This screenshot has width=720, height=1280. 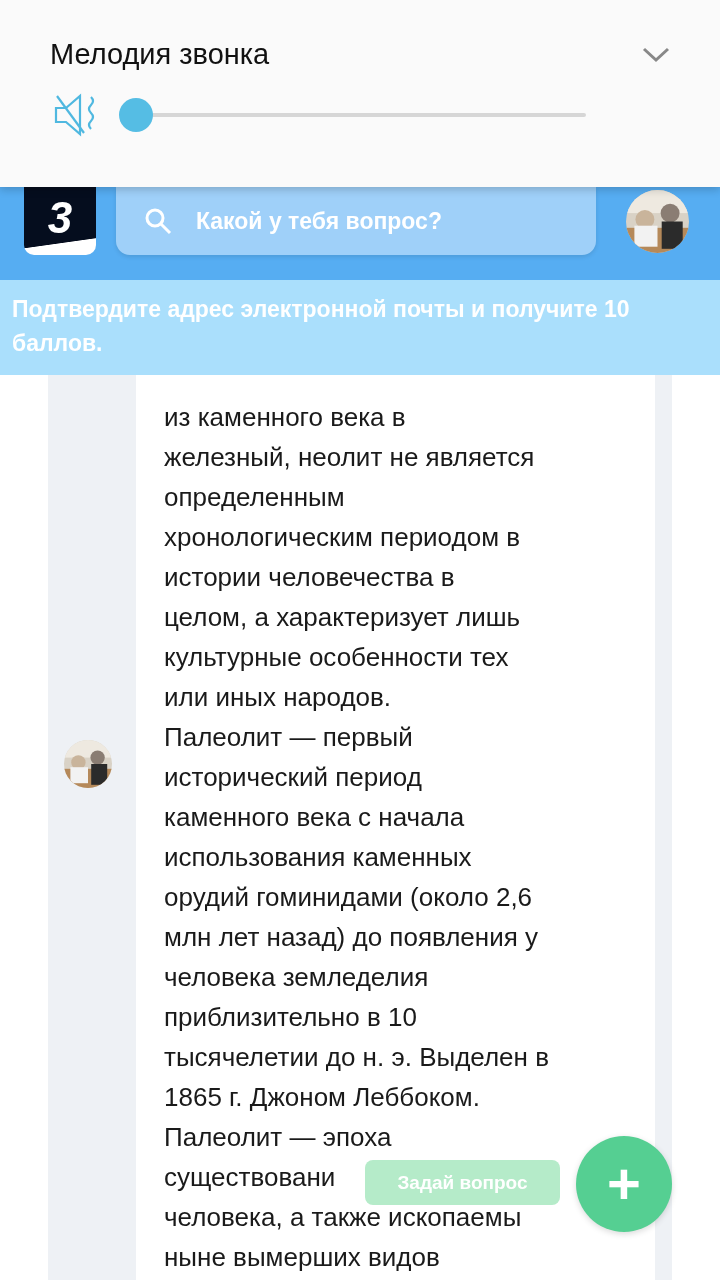 What do you see at coordinates (314, 817) in the screenshot?
I see `answer-text-line: каменного века с начала` at bounding box center [314, 817].